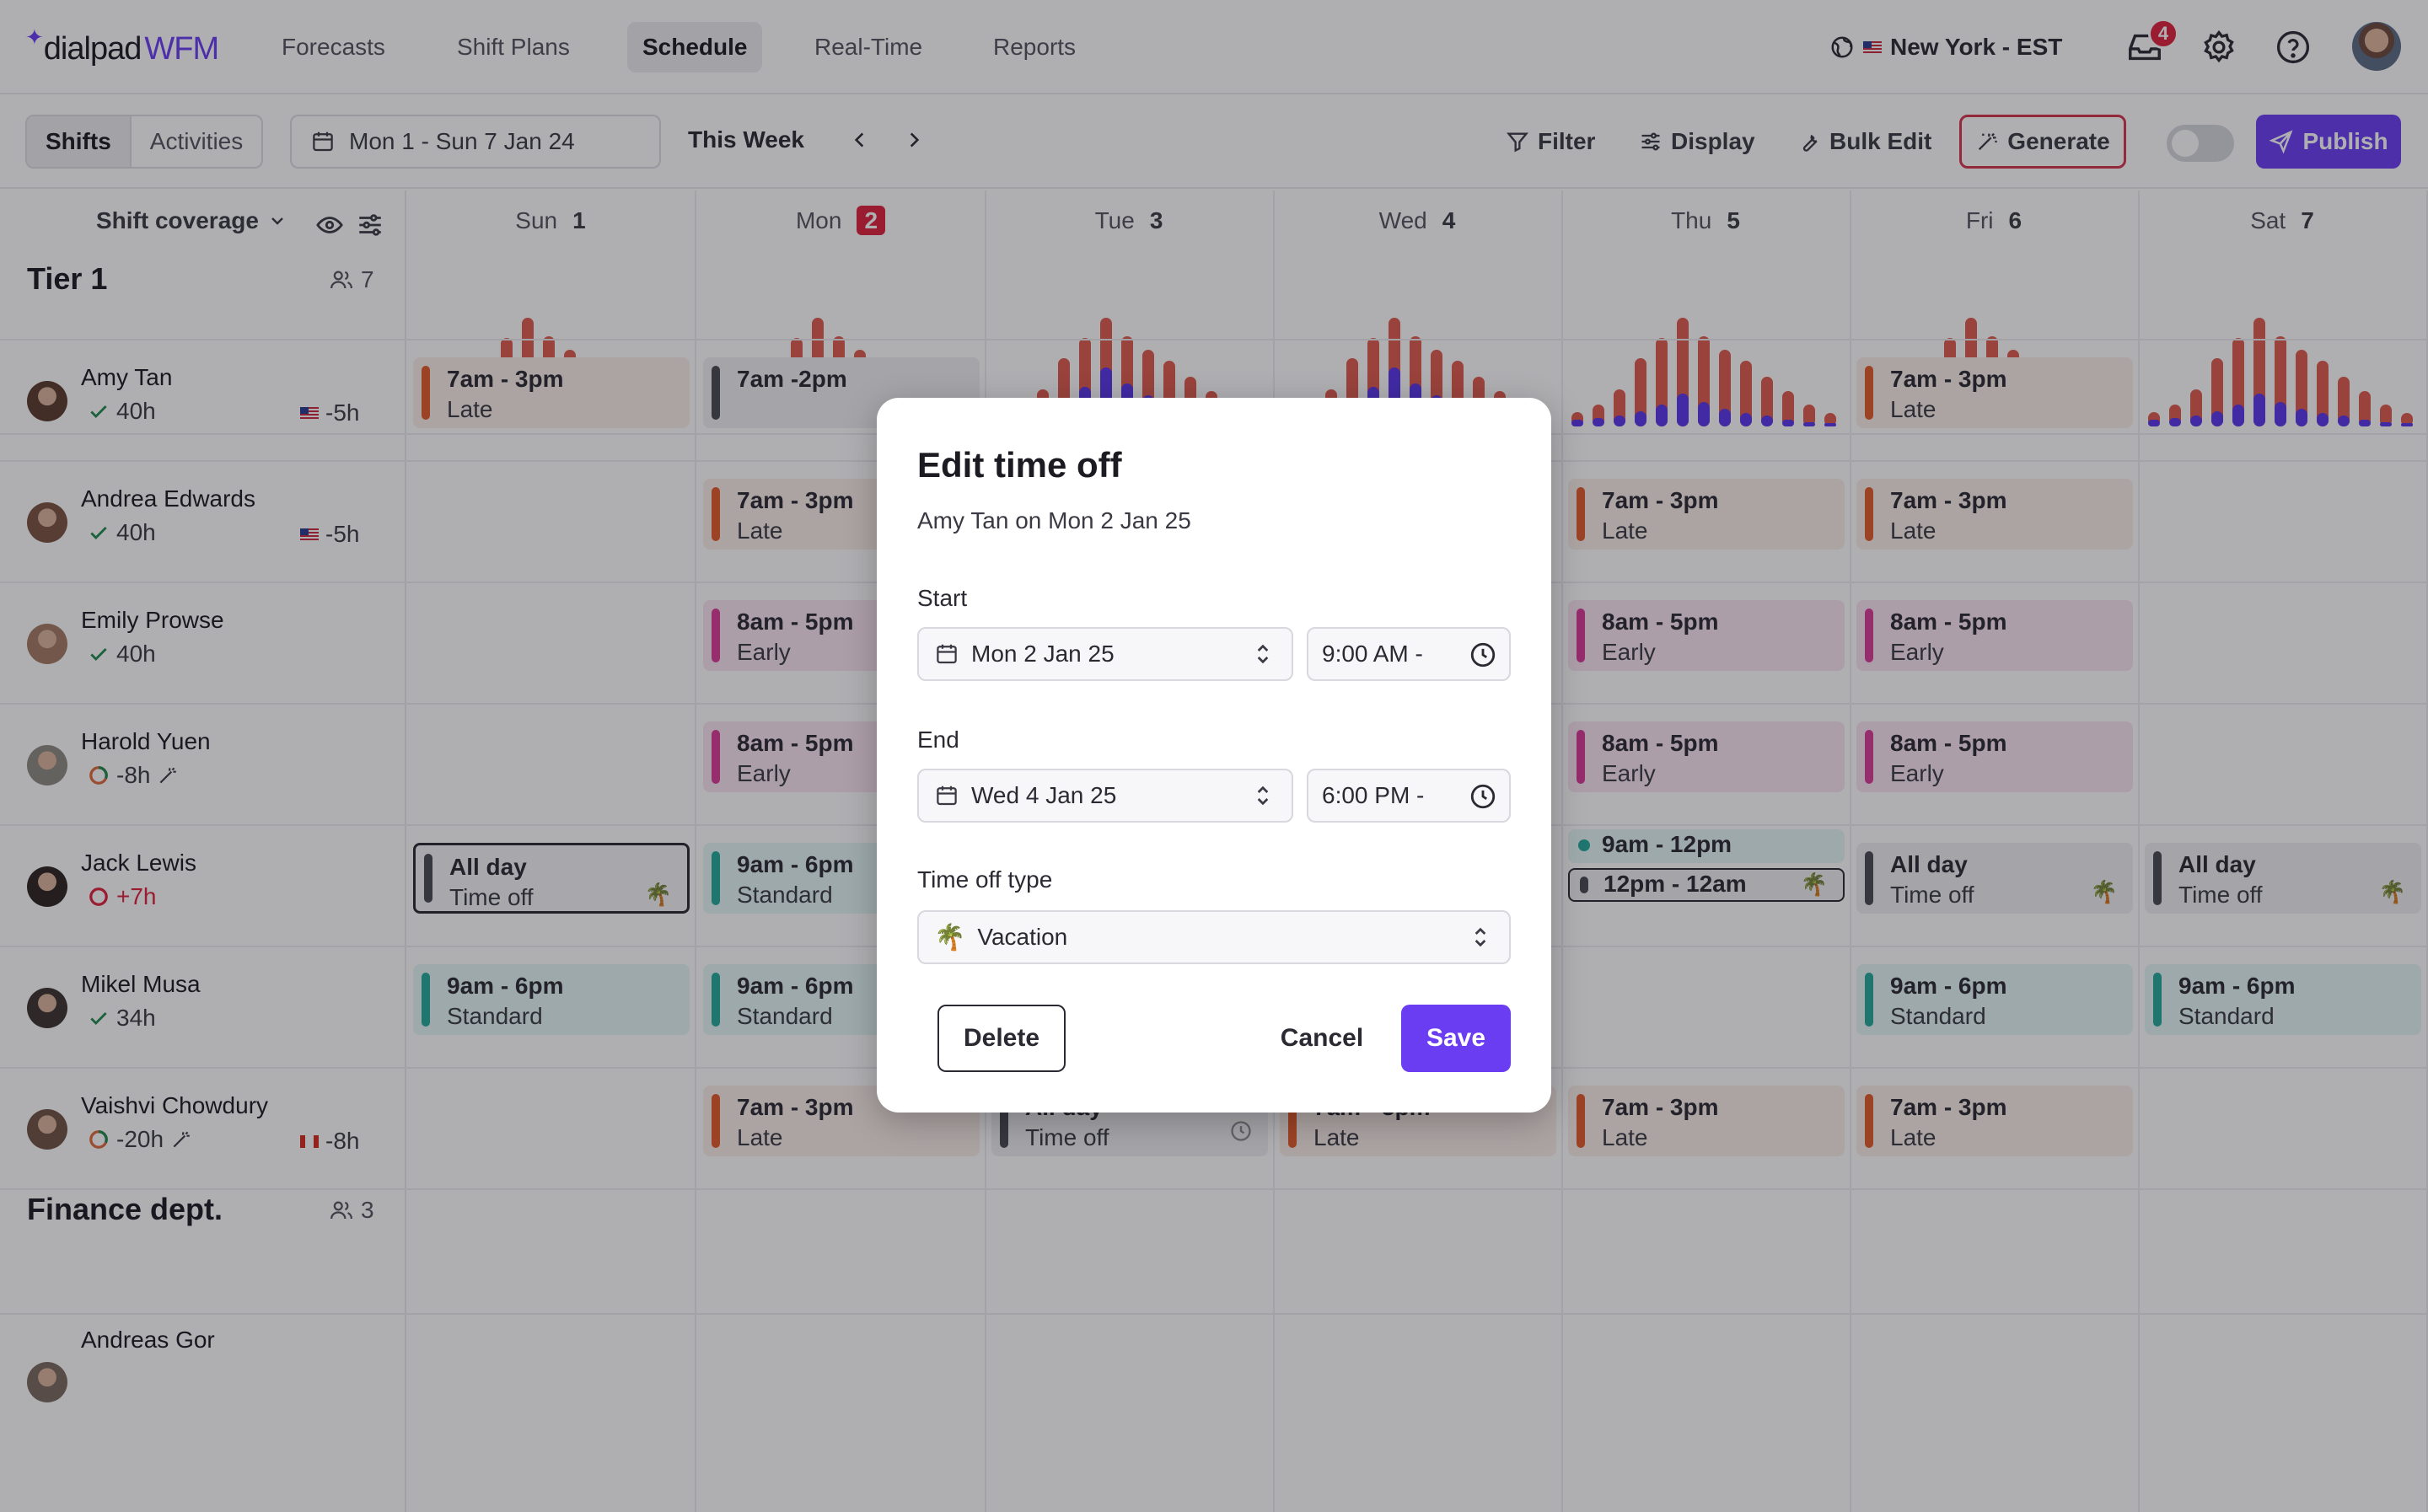 The width and height of the screenshot is (2428, 1512). Describe the element at coordinates (938, 740) in the screenshot. I see `end-label: End` at that location.